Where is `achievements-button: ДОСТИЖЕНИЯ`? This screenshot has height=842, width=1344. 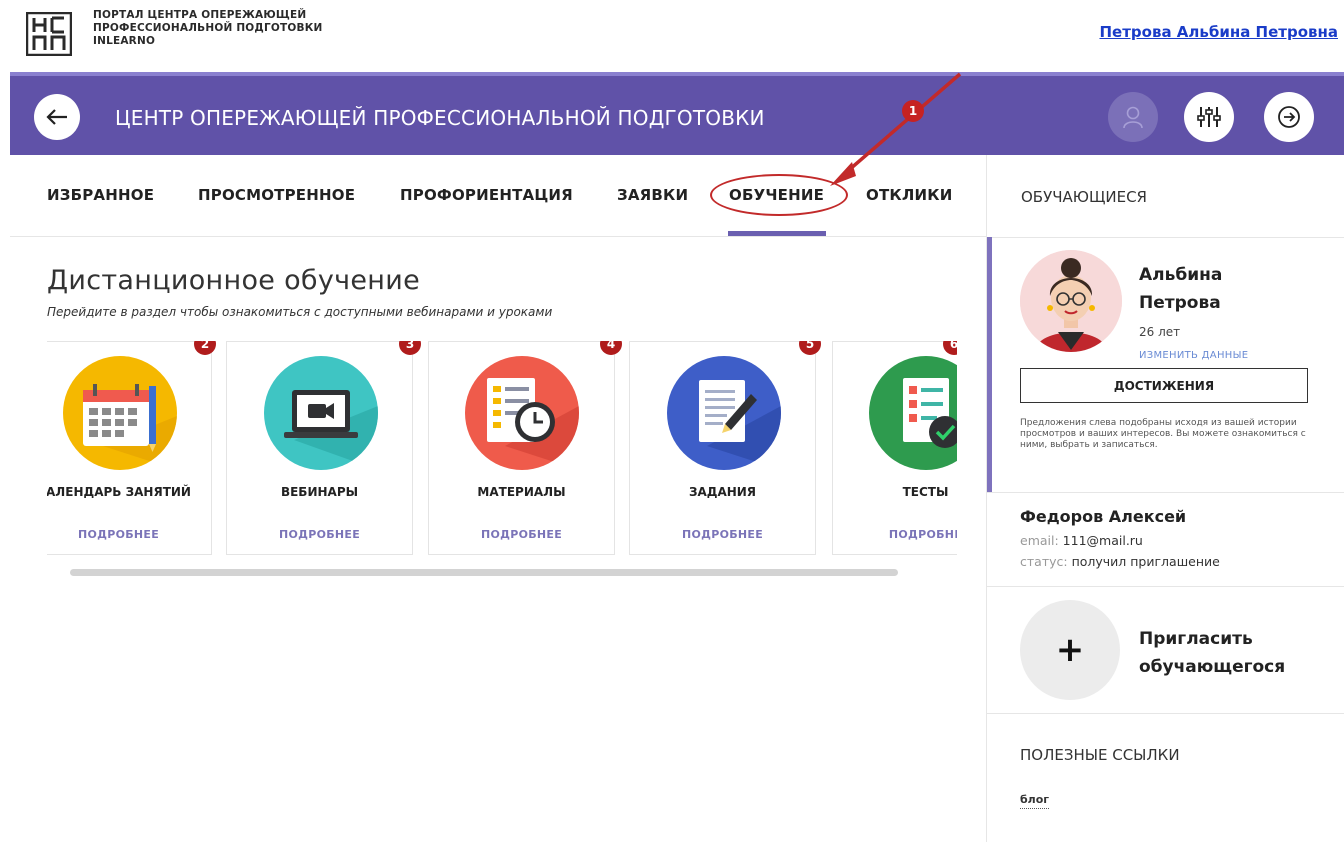 achievements-button: ДОСТИЖЕНИЯ is located at coordinates (1164, 385).